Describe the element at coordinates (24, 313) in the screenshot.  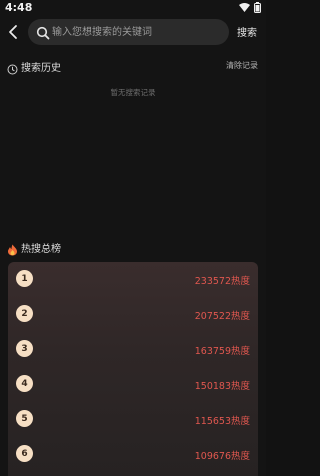
I see `rank-badge: 2` at that location.